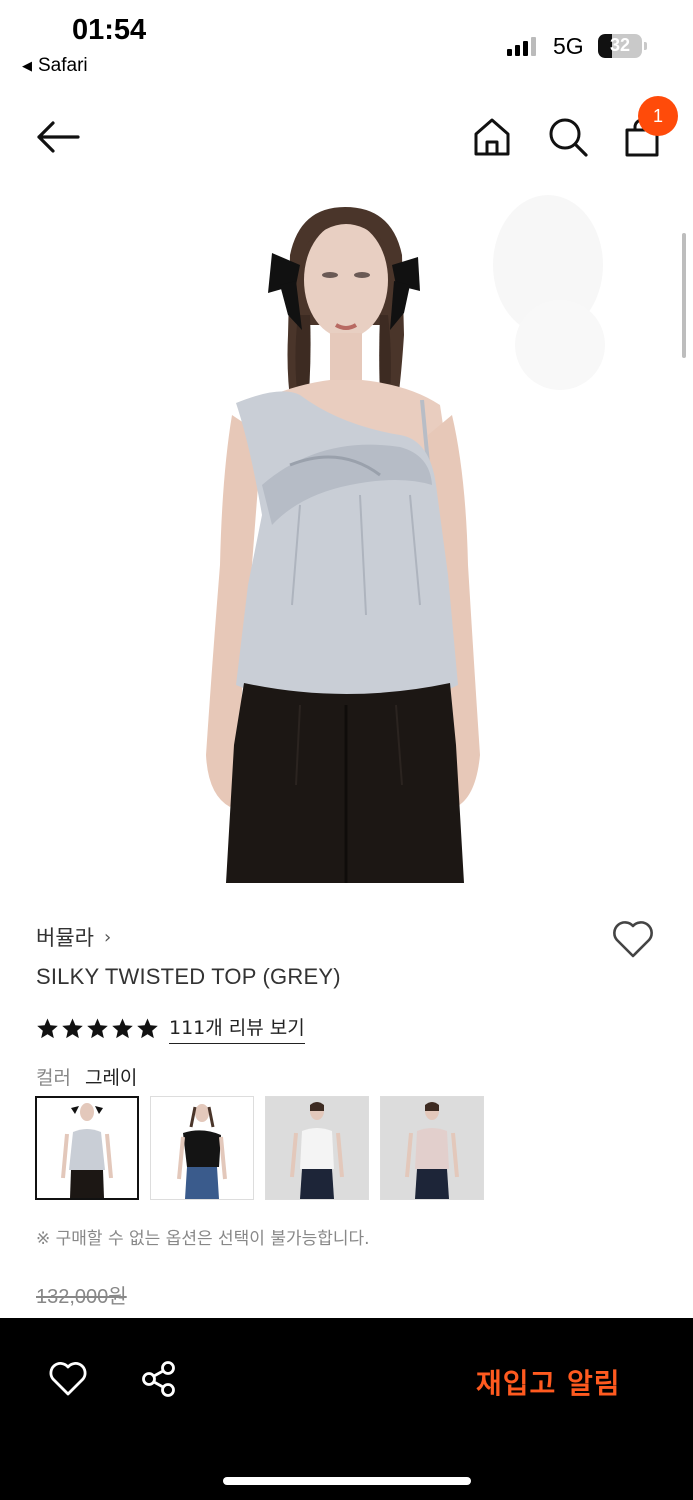  What do you see at coordinates (492, 137) in the screenshot?
I see `home-icon` at bounding box center [492, 137].